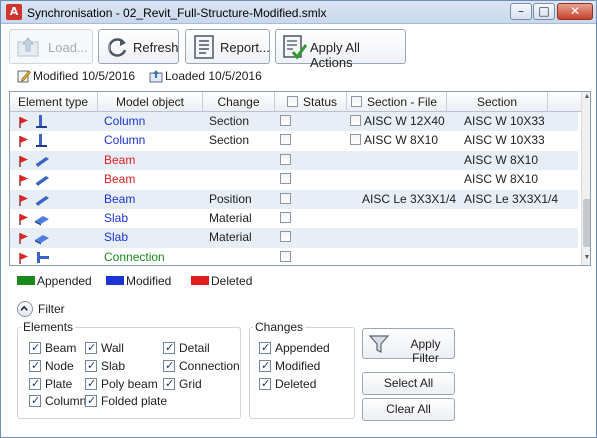 The image size is (597, 438). What do you see at coordinates (59, 384) in the screenshot?
I see `checkbox-label: Plate` at bounding box center [59, 384].